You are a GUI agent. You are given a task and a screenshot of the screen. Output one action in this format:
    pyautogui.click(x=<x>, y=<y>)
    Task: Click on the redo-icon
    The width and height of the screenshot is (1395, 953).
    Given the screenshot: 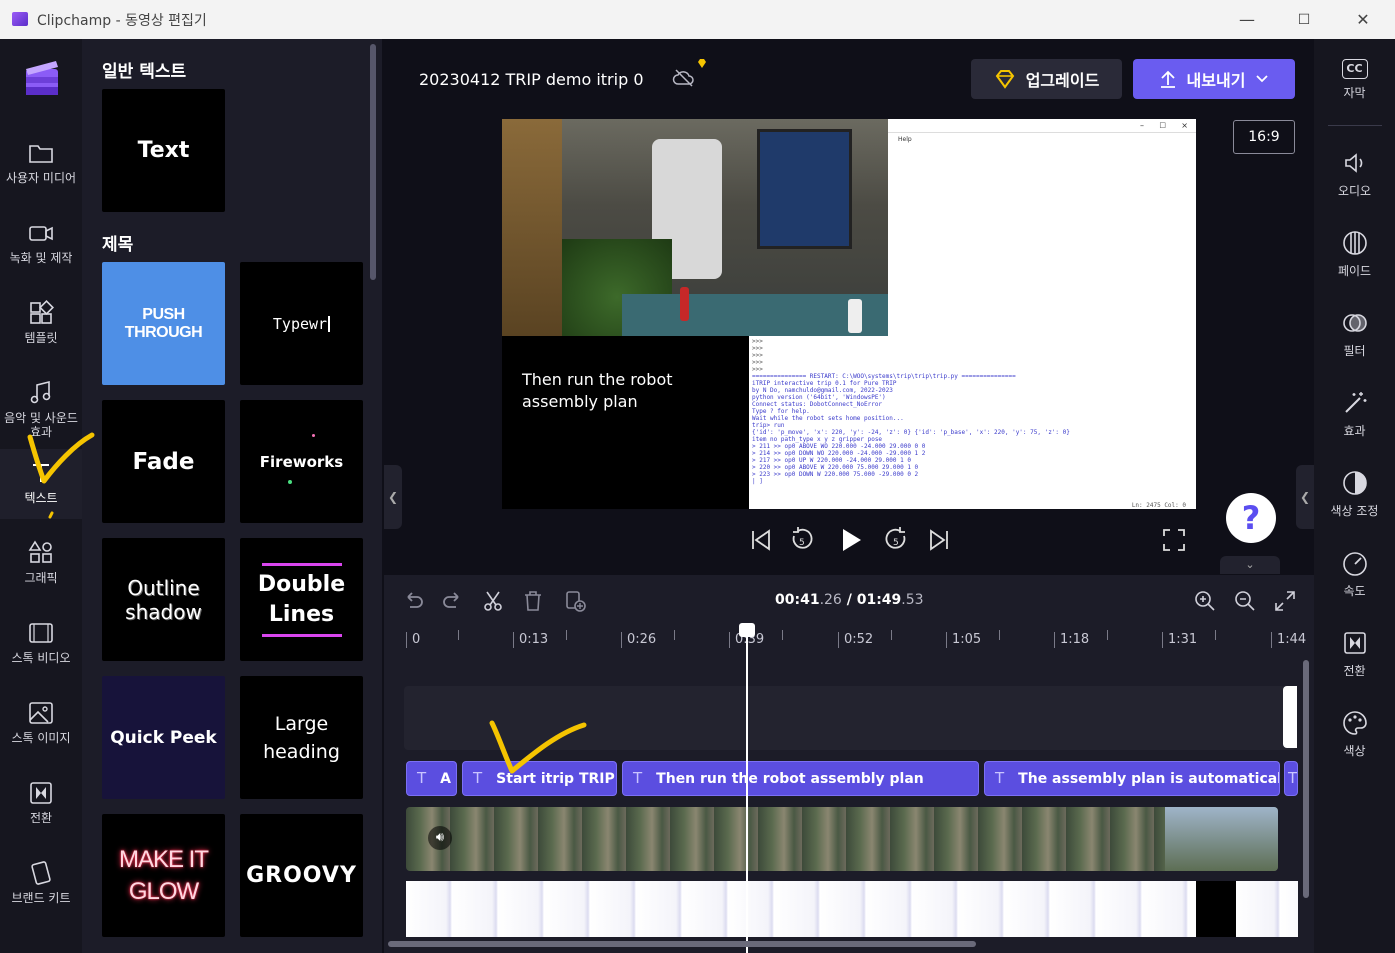 What is the action you would take?
    pyautogui.click(x=453, y=601)
    